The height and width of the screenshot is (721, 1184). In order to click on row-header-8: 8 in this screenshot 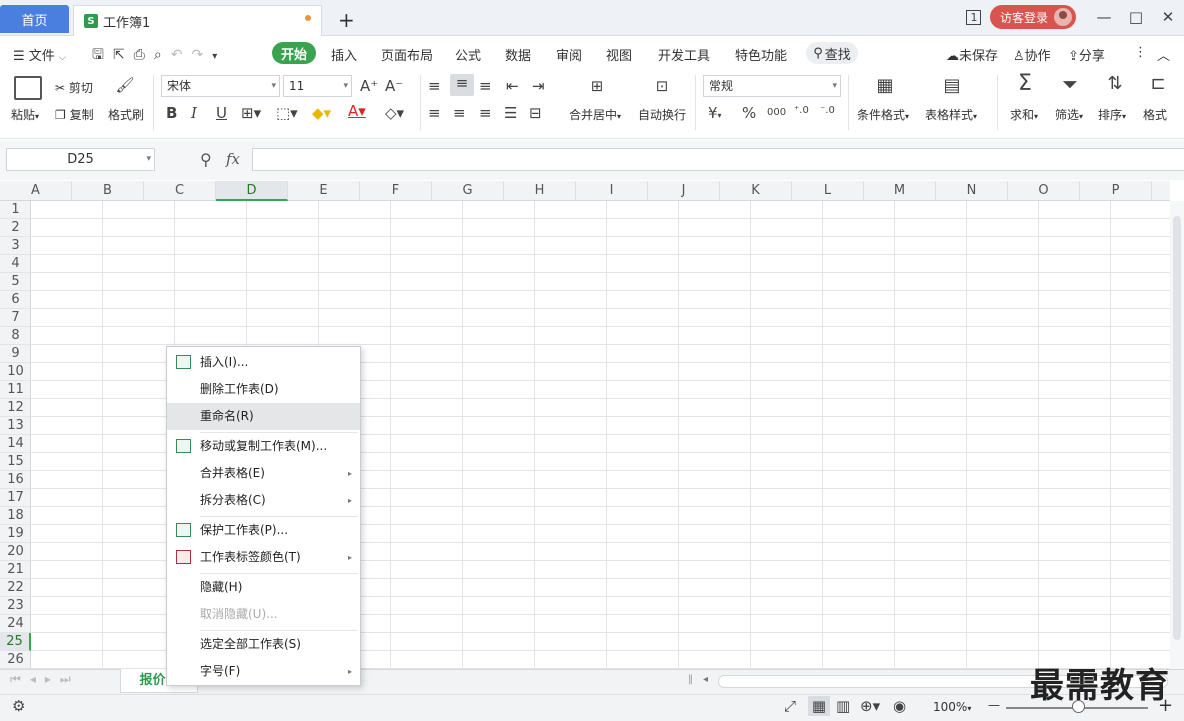, I will do `click(15, 336)`.